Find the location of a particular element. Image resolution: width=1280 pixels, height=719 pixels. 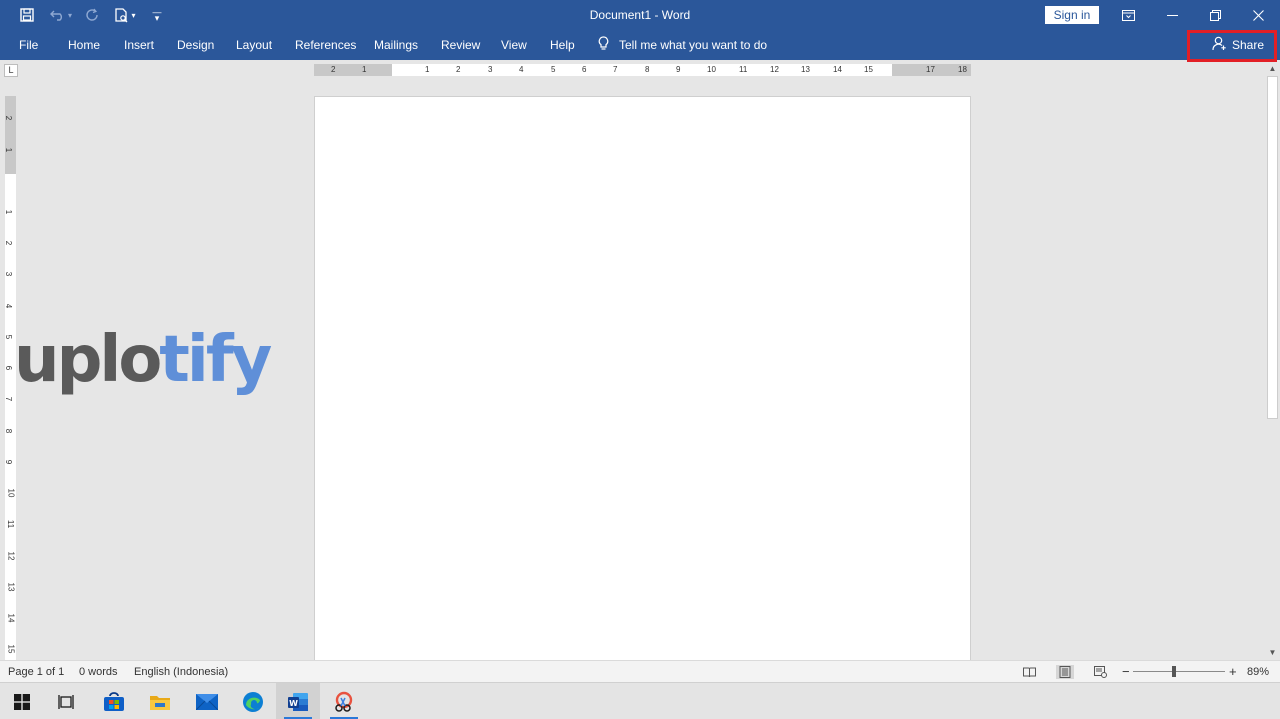

ruler-margin-left is located at coordinates (353, 70).